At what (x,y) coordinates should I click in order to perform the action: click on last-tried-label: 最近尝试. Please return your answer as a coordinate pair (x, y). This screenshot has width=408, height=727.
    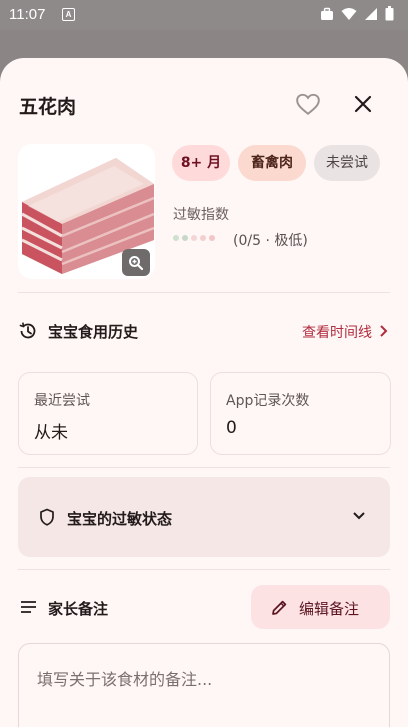
    Looking at the image, I should click on (62, 401).